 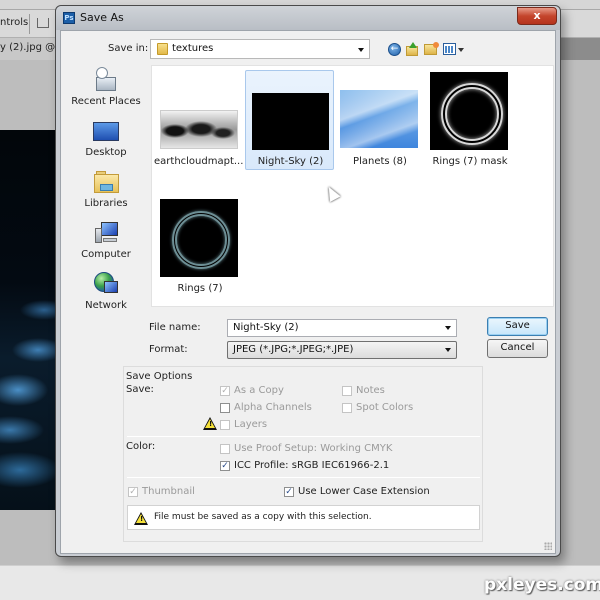 What do you see at coordinates (102, 17) in the screenshot?
I see `dialog-title: Save As` at bounding box center [102, 17].